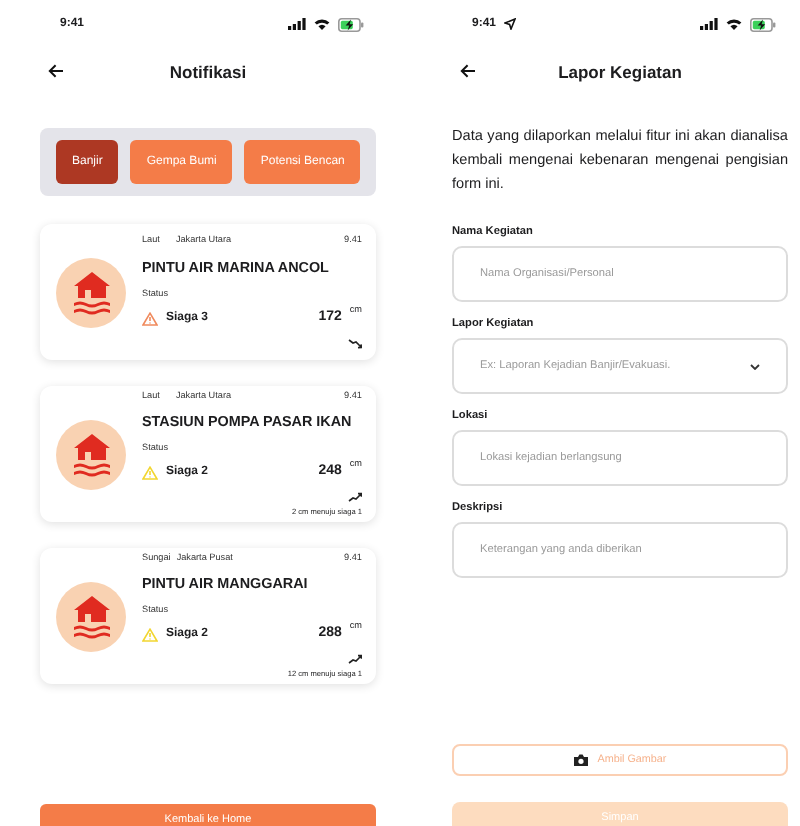 This screenshot has width=800, height=826. What do you see at coordinates (510, 24) in the screenshot?
I see `location-icon` at bounding box center [510, 24].